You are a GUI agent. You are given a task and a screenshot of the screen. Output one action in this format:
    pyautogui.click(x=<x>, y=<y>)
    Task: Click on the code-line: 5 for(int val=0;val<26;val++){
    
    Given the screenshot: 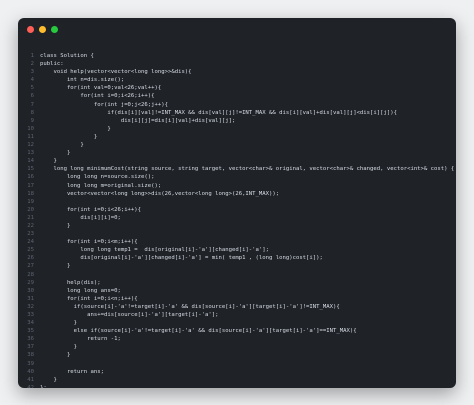 What is the action you would take?
    pyautogui.click(x=237, y=88)
    